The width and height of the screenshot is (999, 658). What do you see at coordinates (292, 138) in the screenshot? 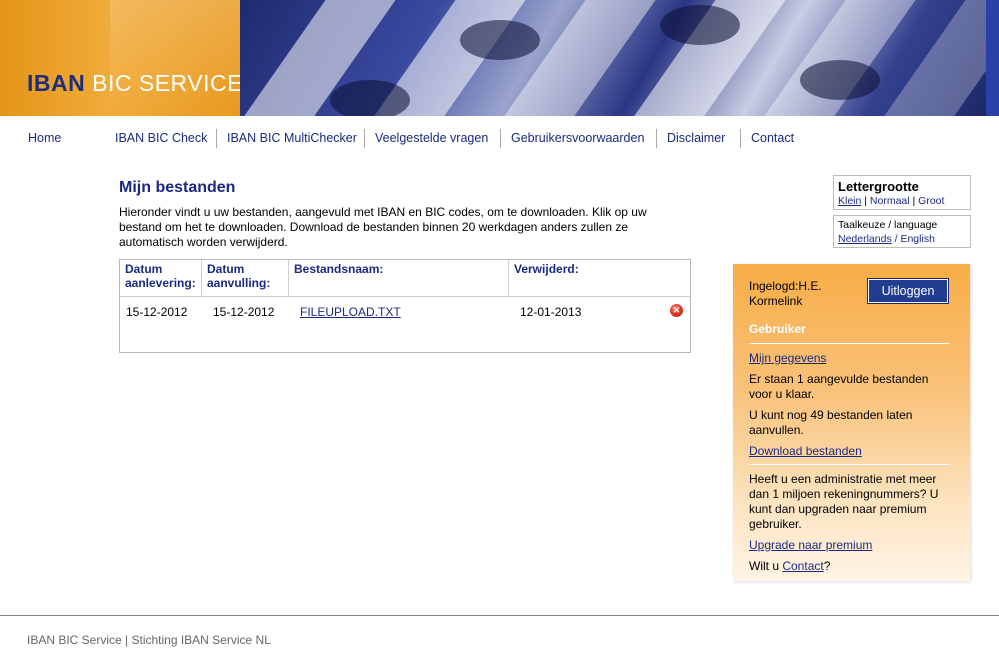
I see `nav-multichecker: IBAN BIC MultiChecker` at bounding box center [292, 138].